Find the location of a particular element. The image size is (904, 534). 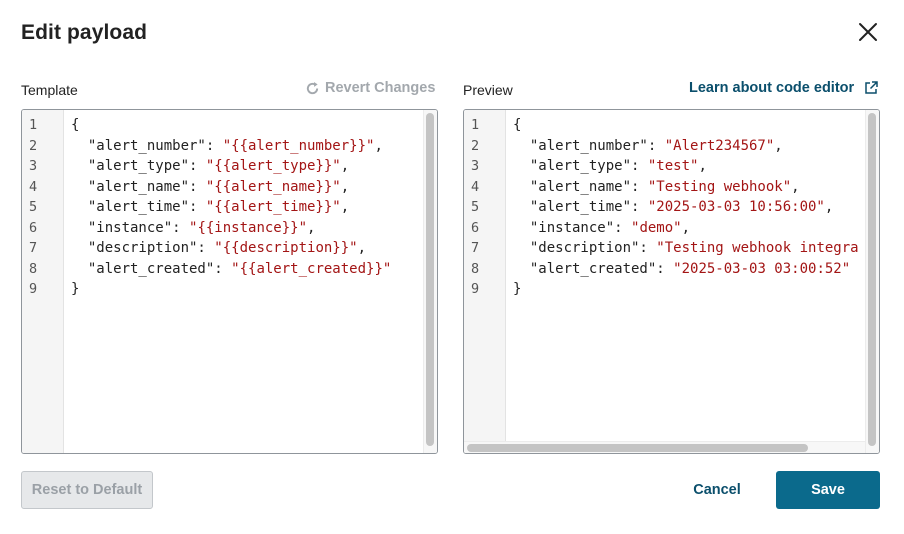

template-label: Template is located at coordinates (49, 90).